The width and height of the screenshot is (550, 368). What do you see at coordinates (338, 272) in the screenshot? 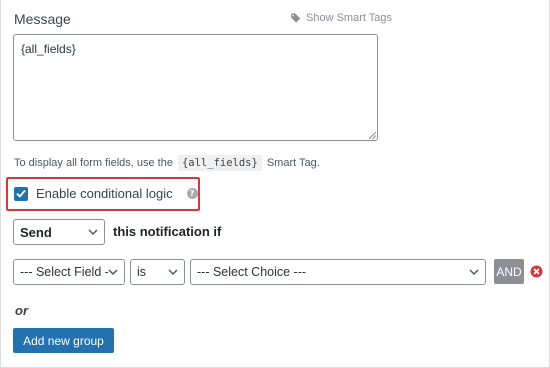
I see `select-choice-dropdown: --- Select Choice ---` at bounding box center [338, 272].